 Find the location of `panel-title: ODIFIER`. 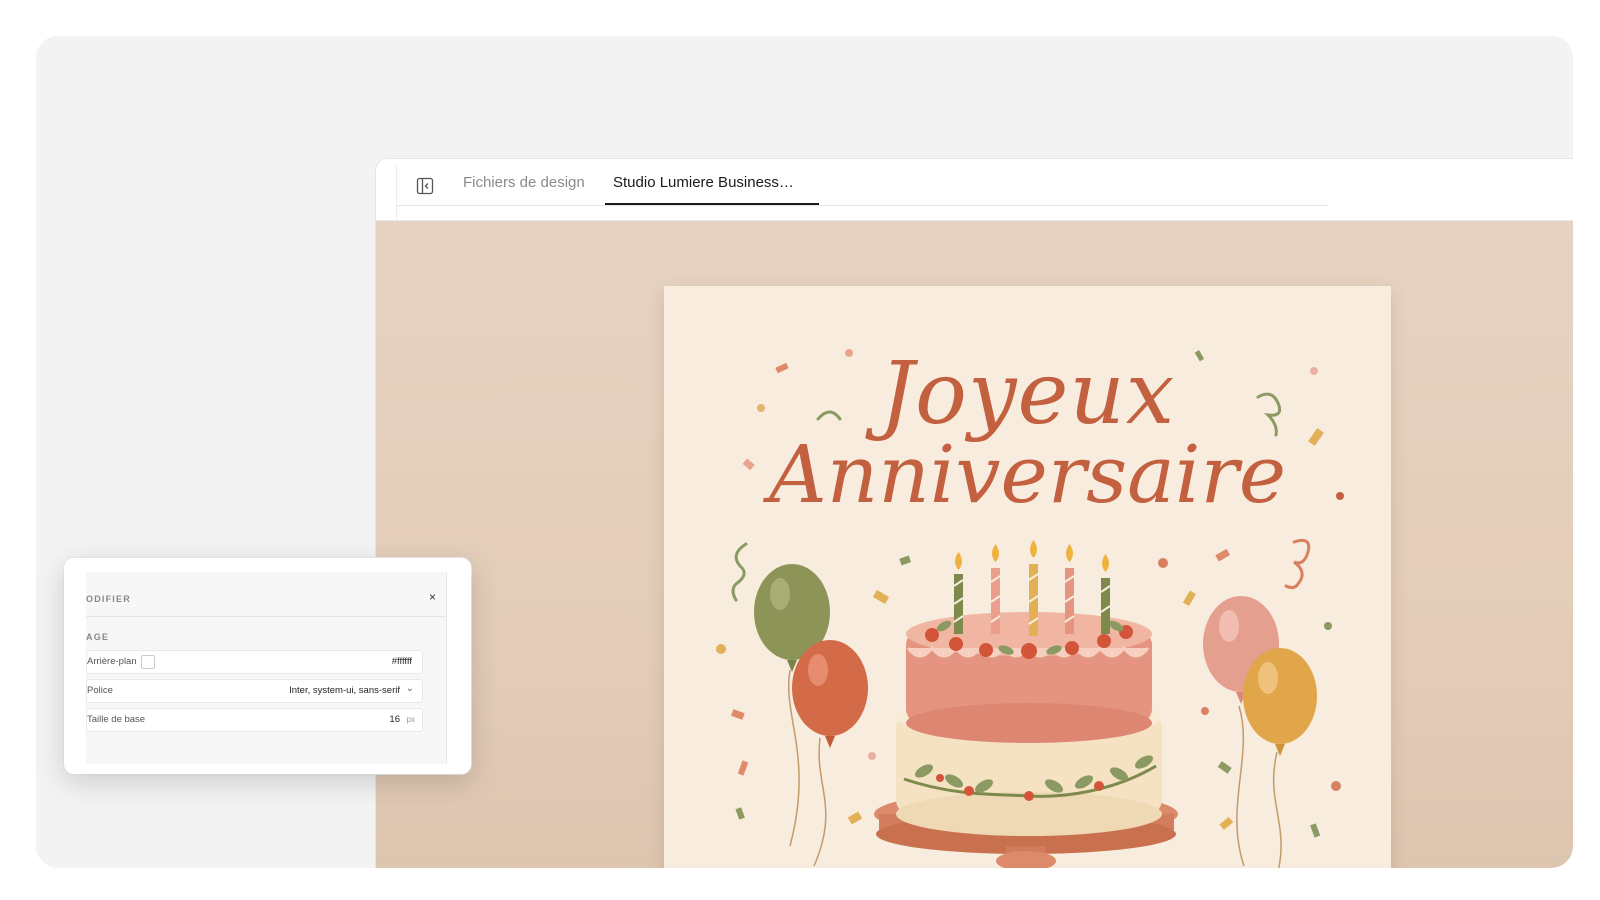

panel-title: ODIFIER is located at coordinates (108, 599).